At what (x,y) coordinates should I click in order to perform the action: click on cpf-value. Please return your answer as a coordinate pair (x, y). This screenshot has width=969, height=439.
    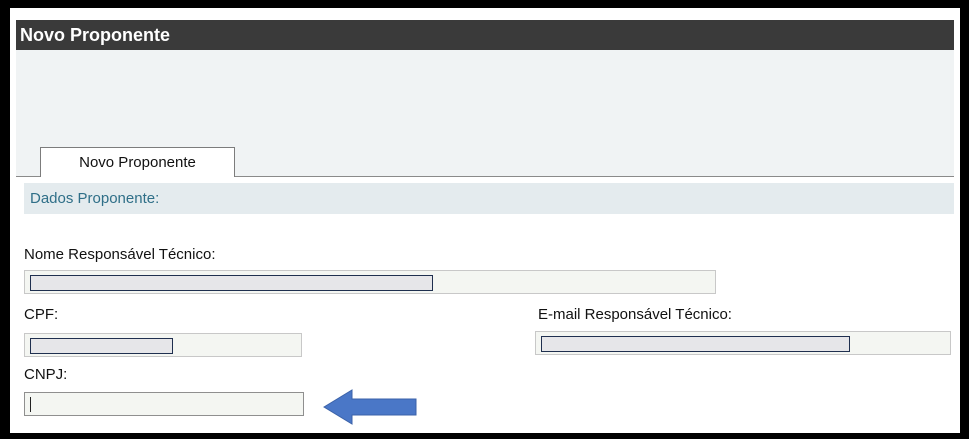
    Looking at the image, I should click on (101, 346).